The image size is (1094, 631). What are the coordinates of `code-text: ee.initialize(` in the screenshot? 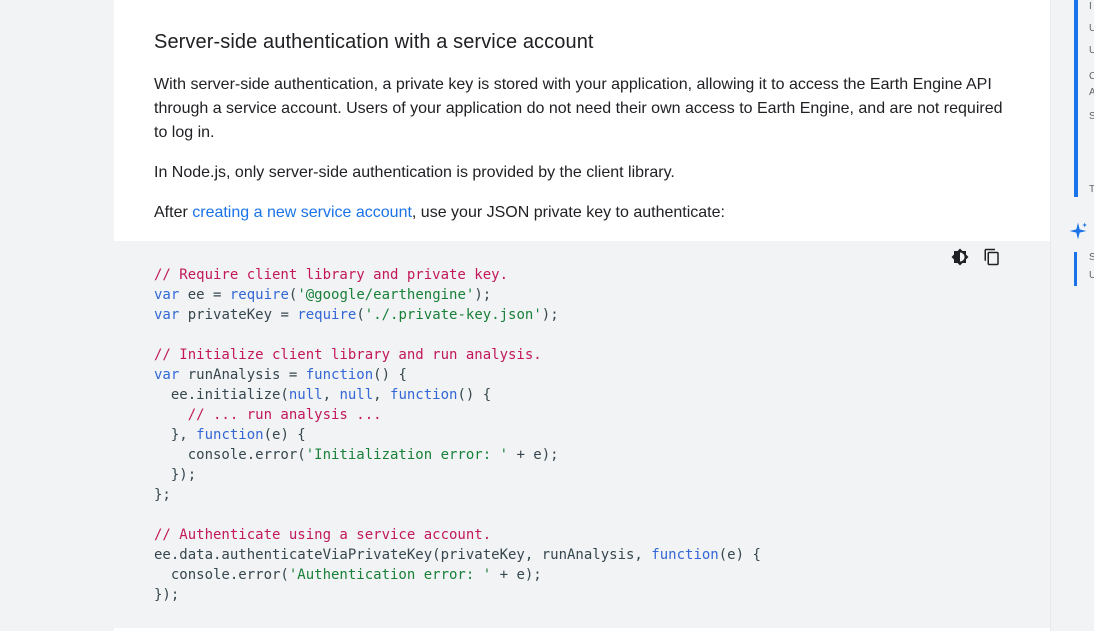 It's located at (221, 395).